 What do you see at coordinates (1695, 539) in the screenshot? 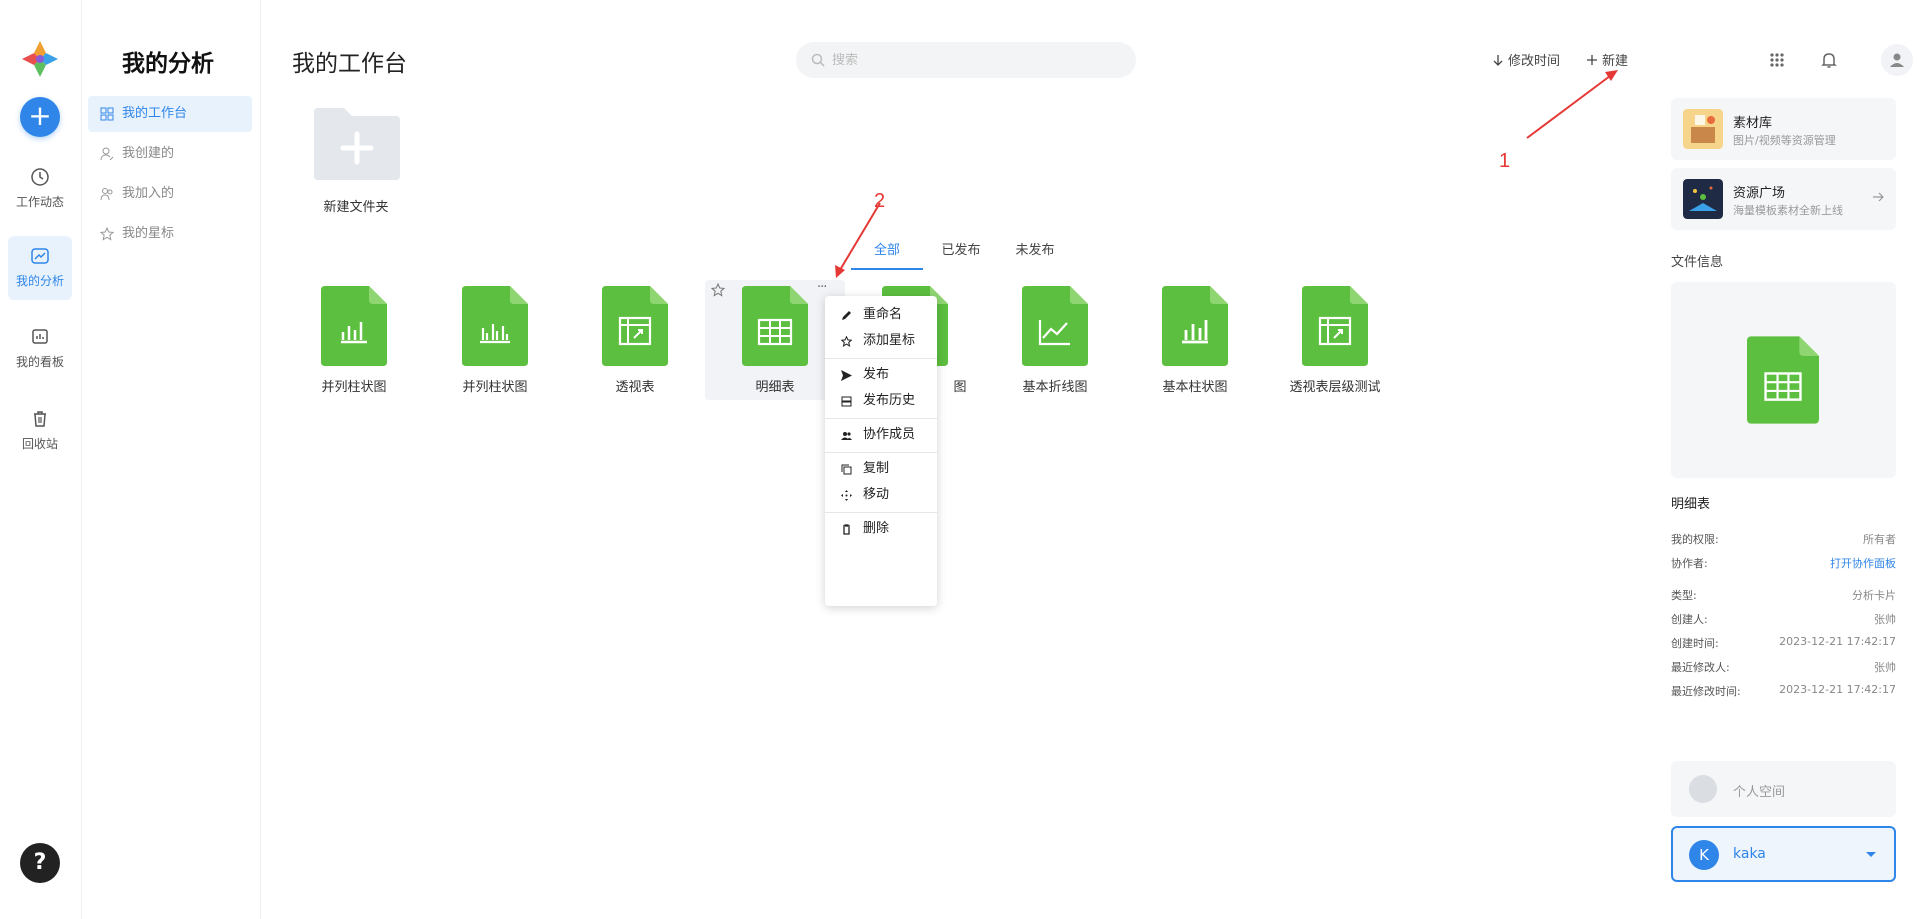
I see `detail-key: 我的权限:` at bounding box center [1695, 539].